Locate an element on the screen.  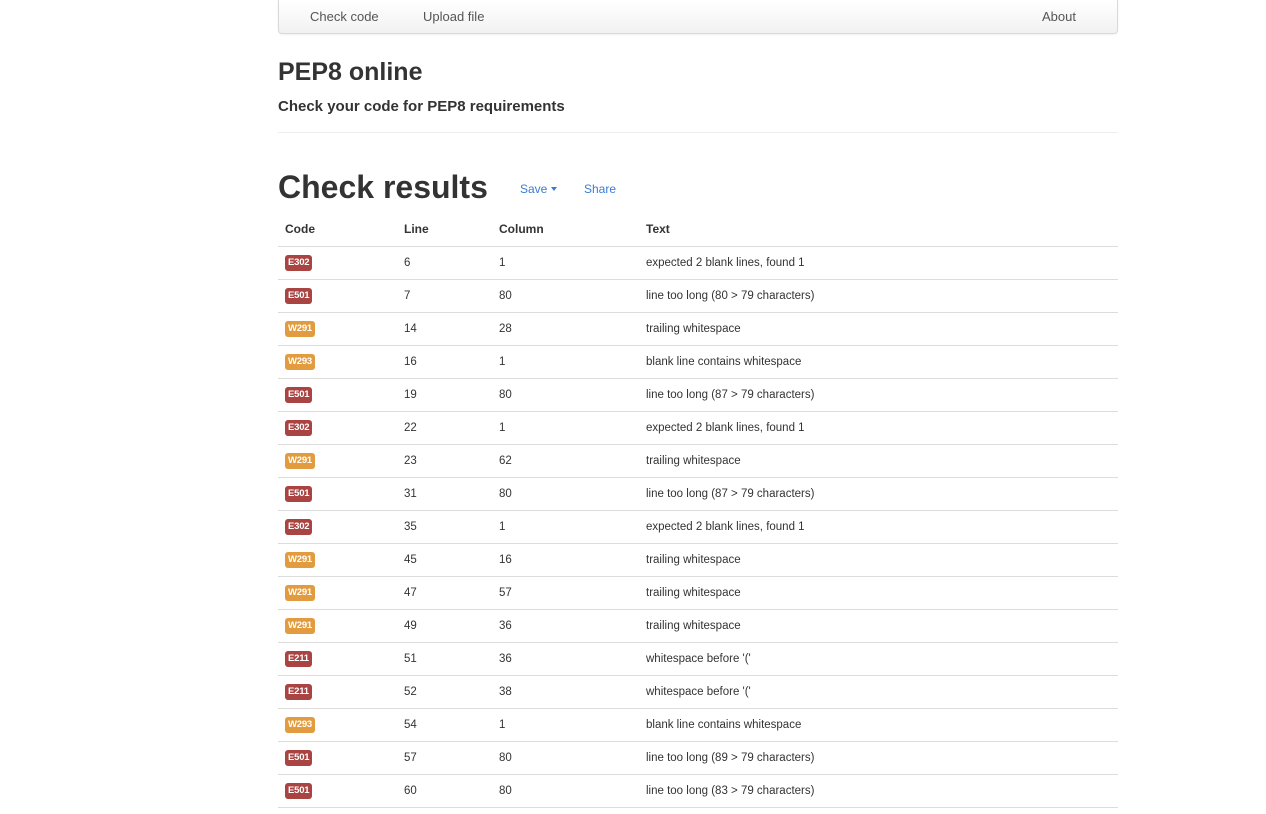
table-header-row: Code Line Column Text is located at coordinates (698, 230).